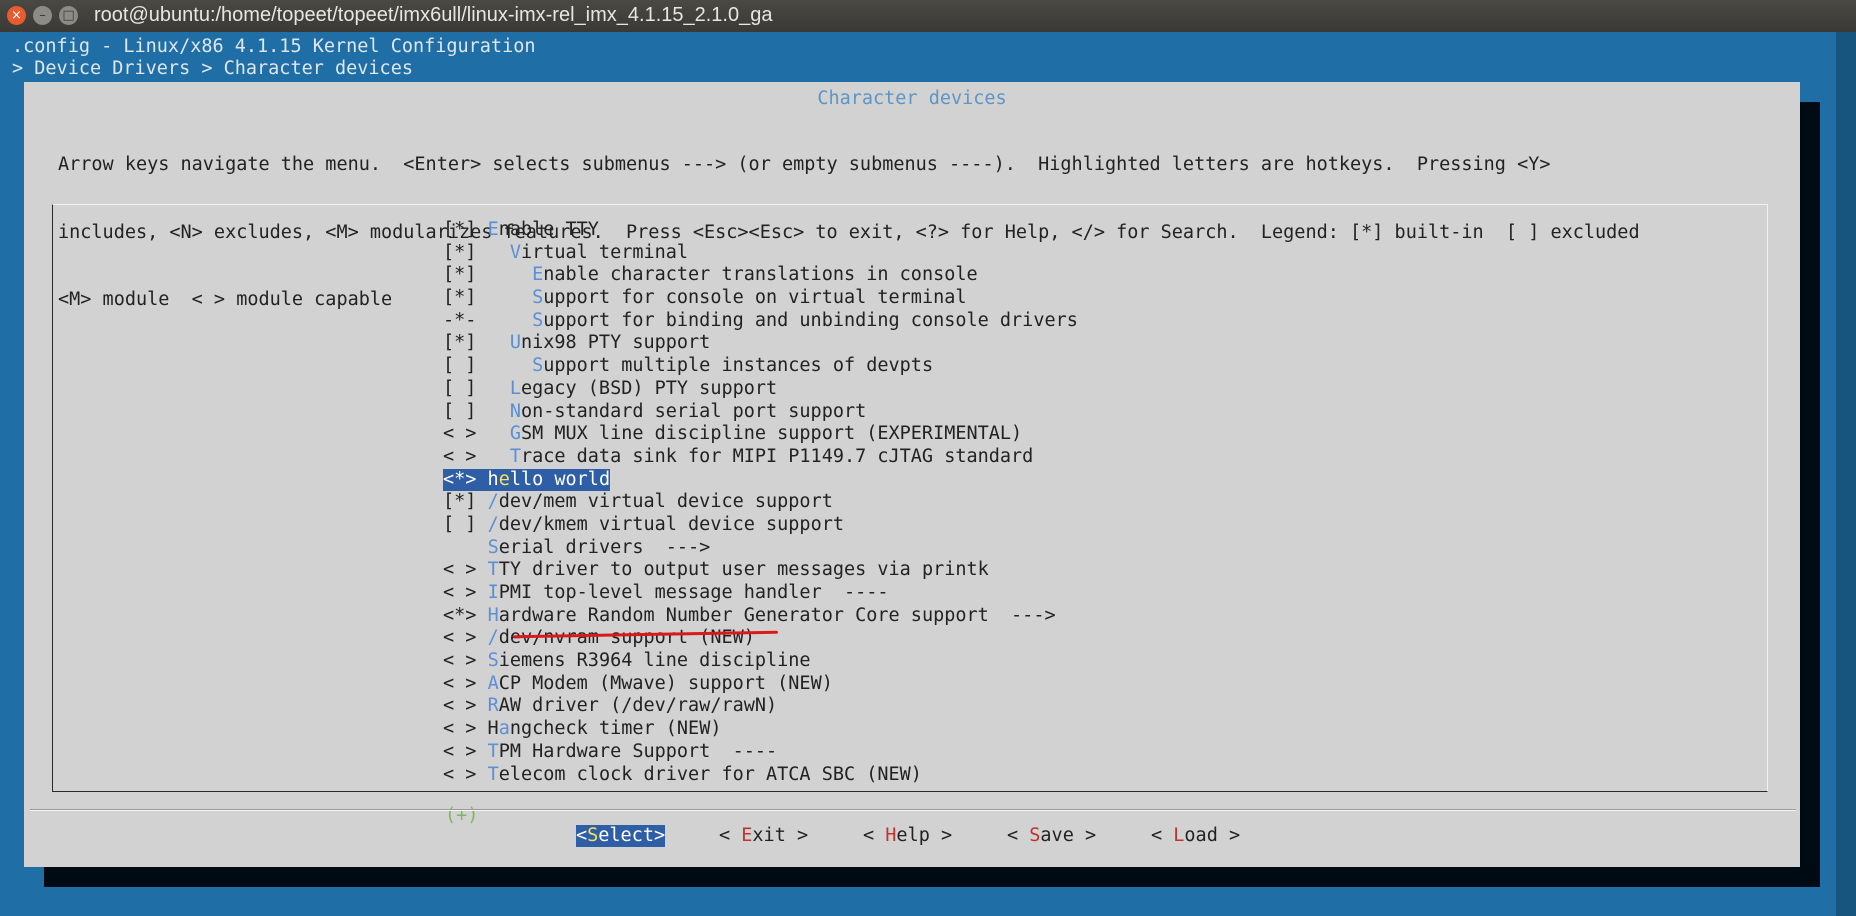 This screenshot has height=916, width=1856. Describe the element at coordinates (665, 683) in the screenshot. I see `menu-item-label: CP Modem (Mwave) support (NEW)` at that location.